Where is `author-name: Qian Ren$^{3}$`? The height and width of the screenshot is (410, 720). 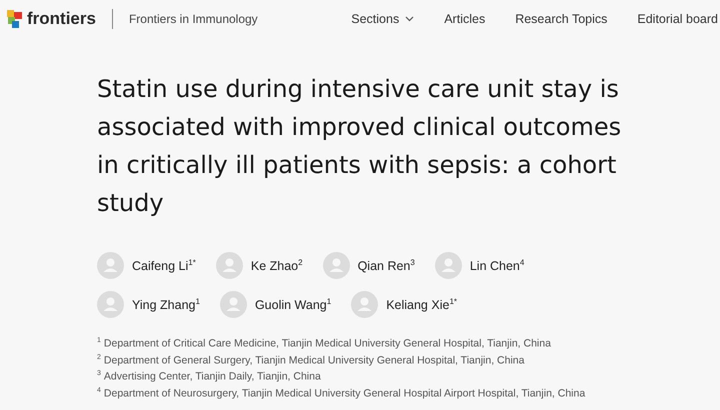
author-name: Qian Ren$^{3}$ is located at coordinates (386, 266).